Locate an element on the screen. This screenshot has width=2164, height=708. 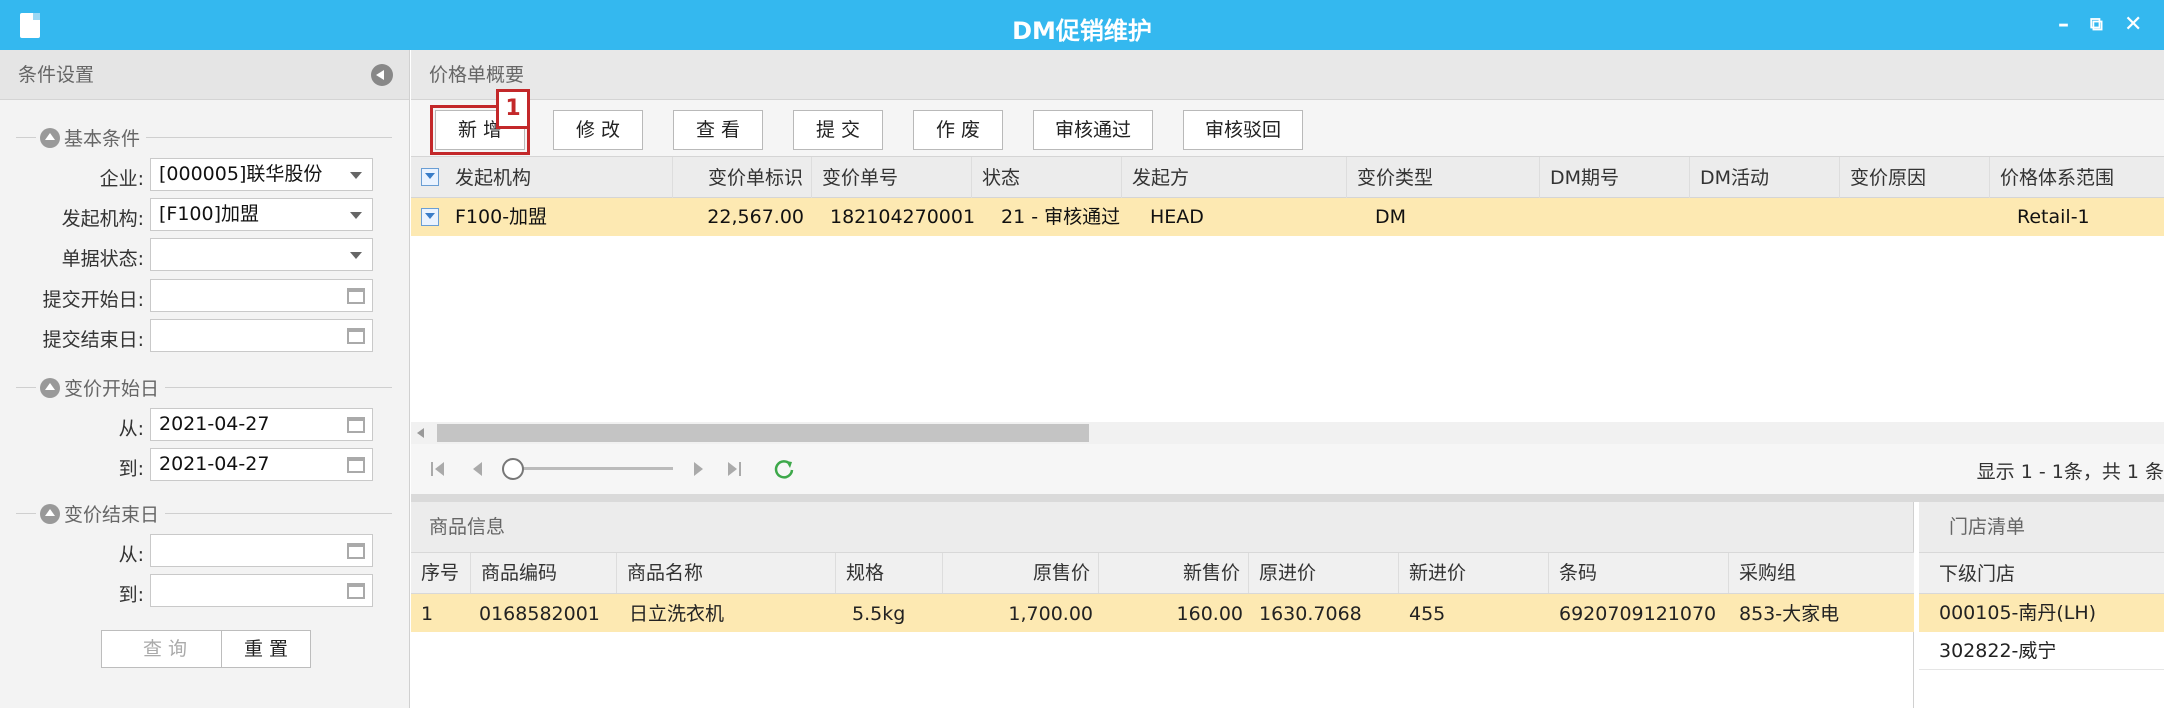
company-select: [000005]联华股份 is located at coordinates (261, 174).